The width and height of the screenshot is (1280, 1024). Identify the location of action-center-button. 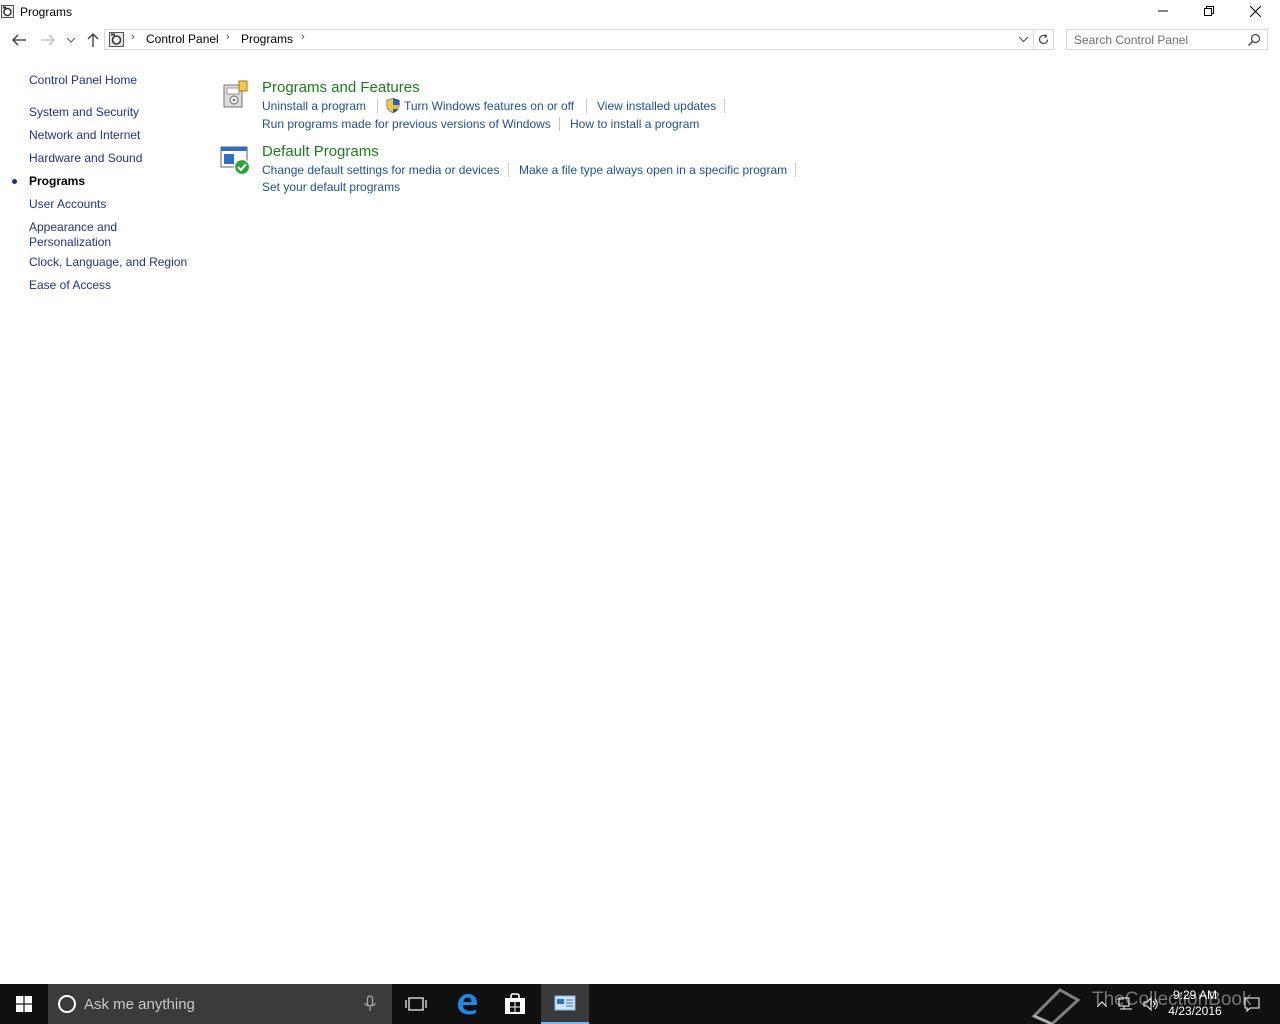
(1252, 1004).